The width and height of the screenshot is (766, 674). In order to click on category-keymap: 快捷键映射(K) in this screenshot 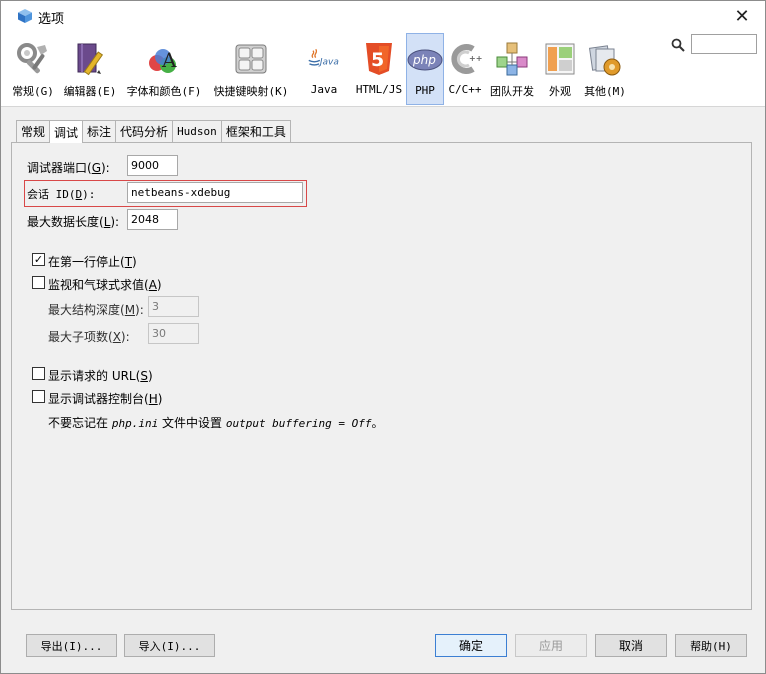, I will do `click(251, 69)`.